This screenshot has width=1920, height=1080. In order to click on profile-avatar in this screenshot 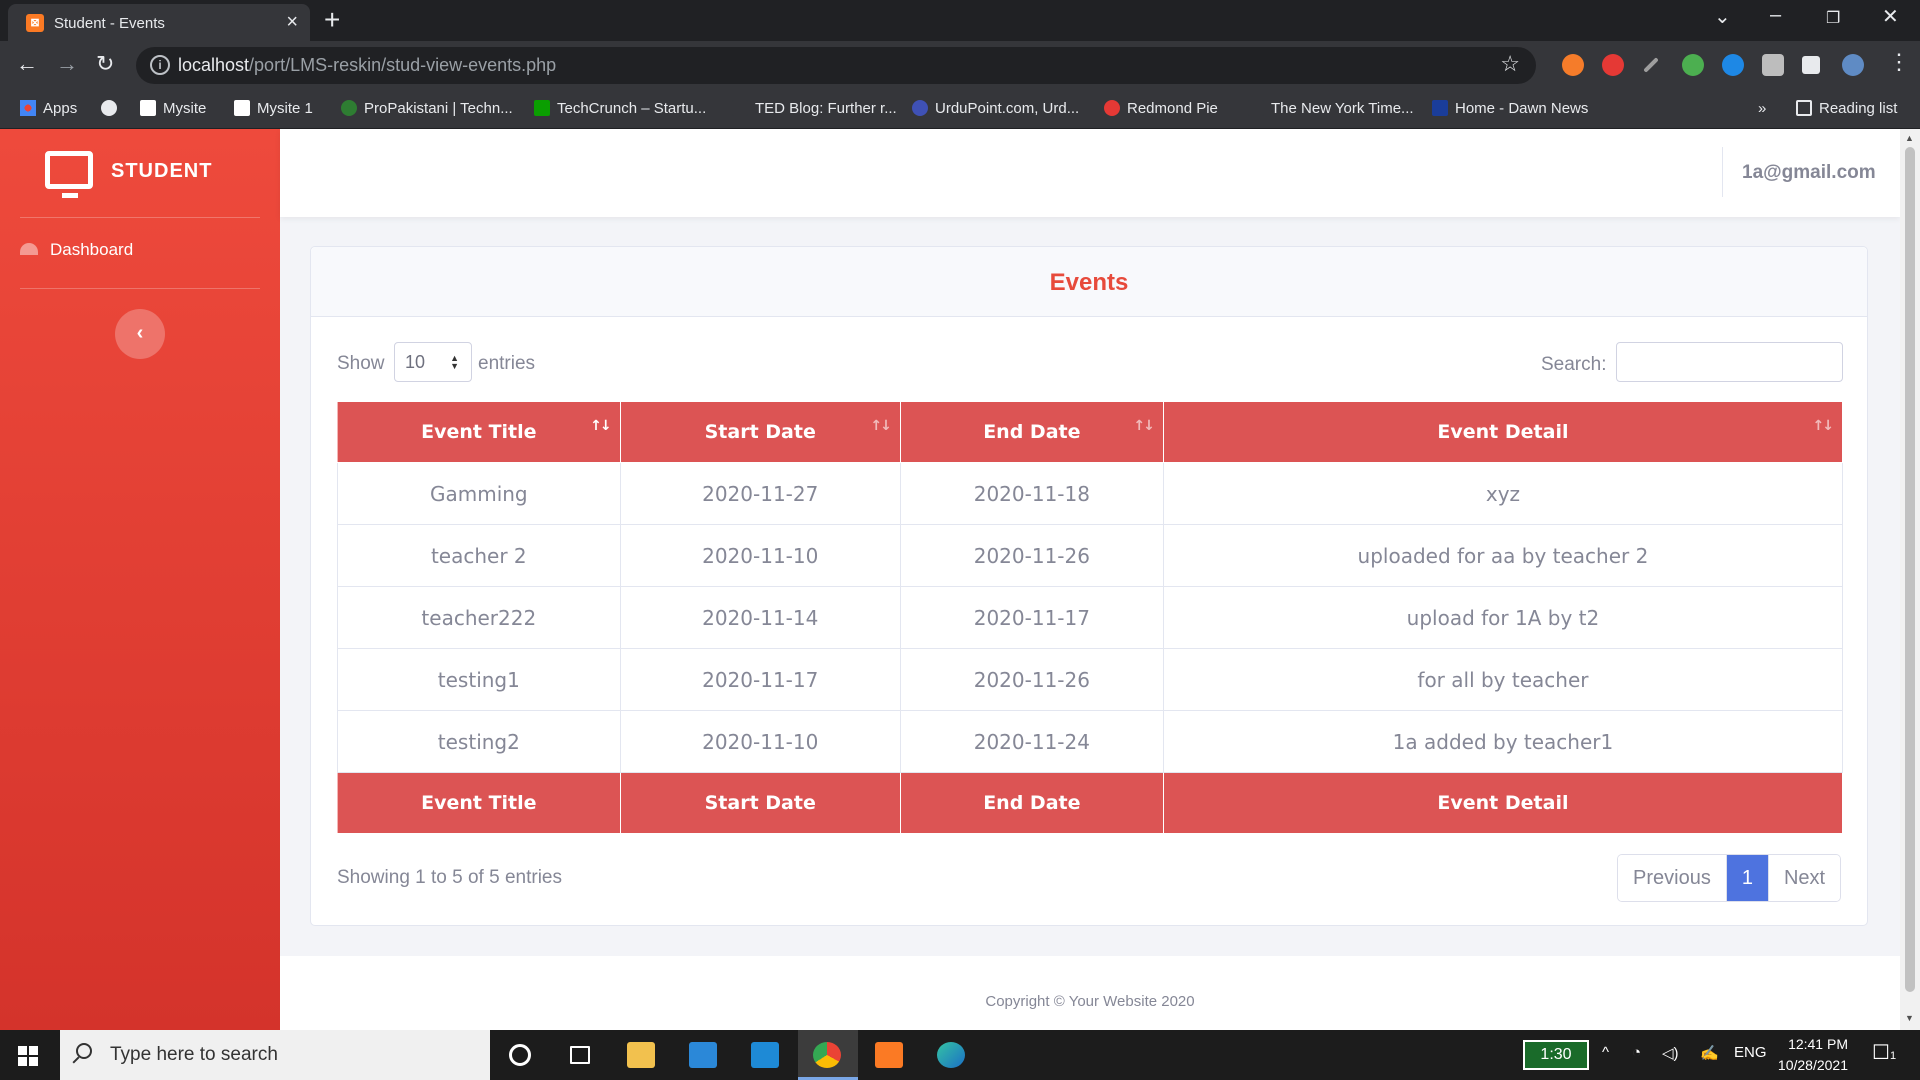, I will do `click(1853, 65)`.